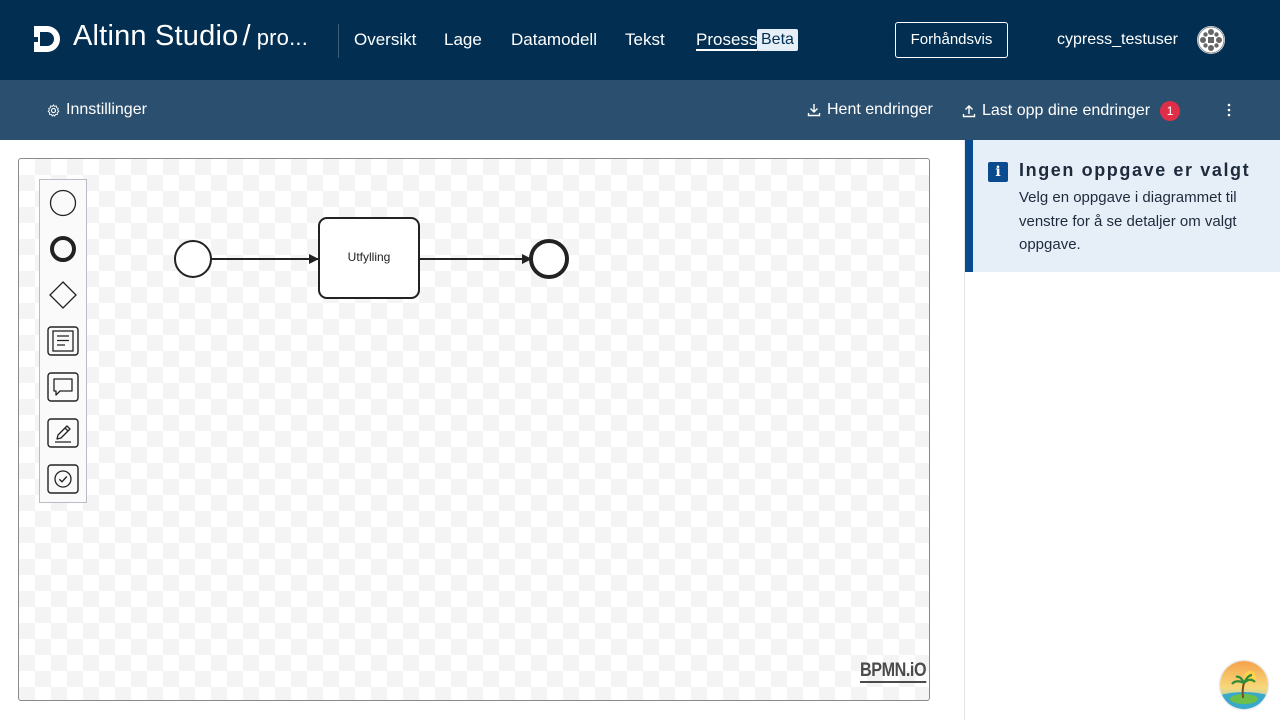  What do you see at coordinates (1135, 170) in the screenshot?
I see `info-title: Ingen oppgave er valgt` at bounding box center [1135, 170].